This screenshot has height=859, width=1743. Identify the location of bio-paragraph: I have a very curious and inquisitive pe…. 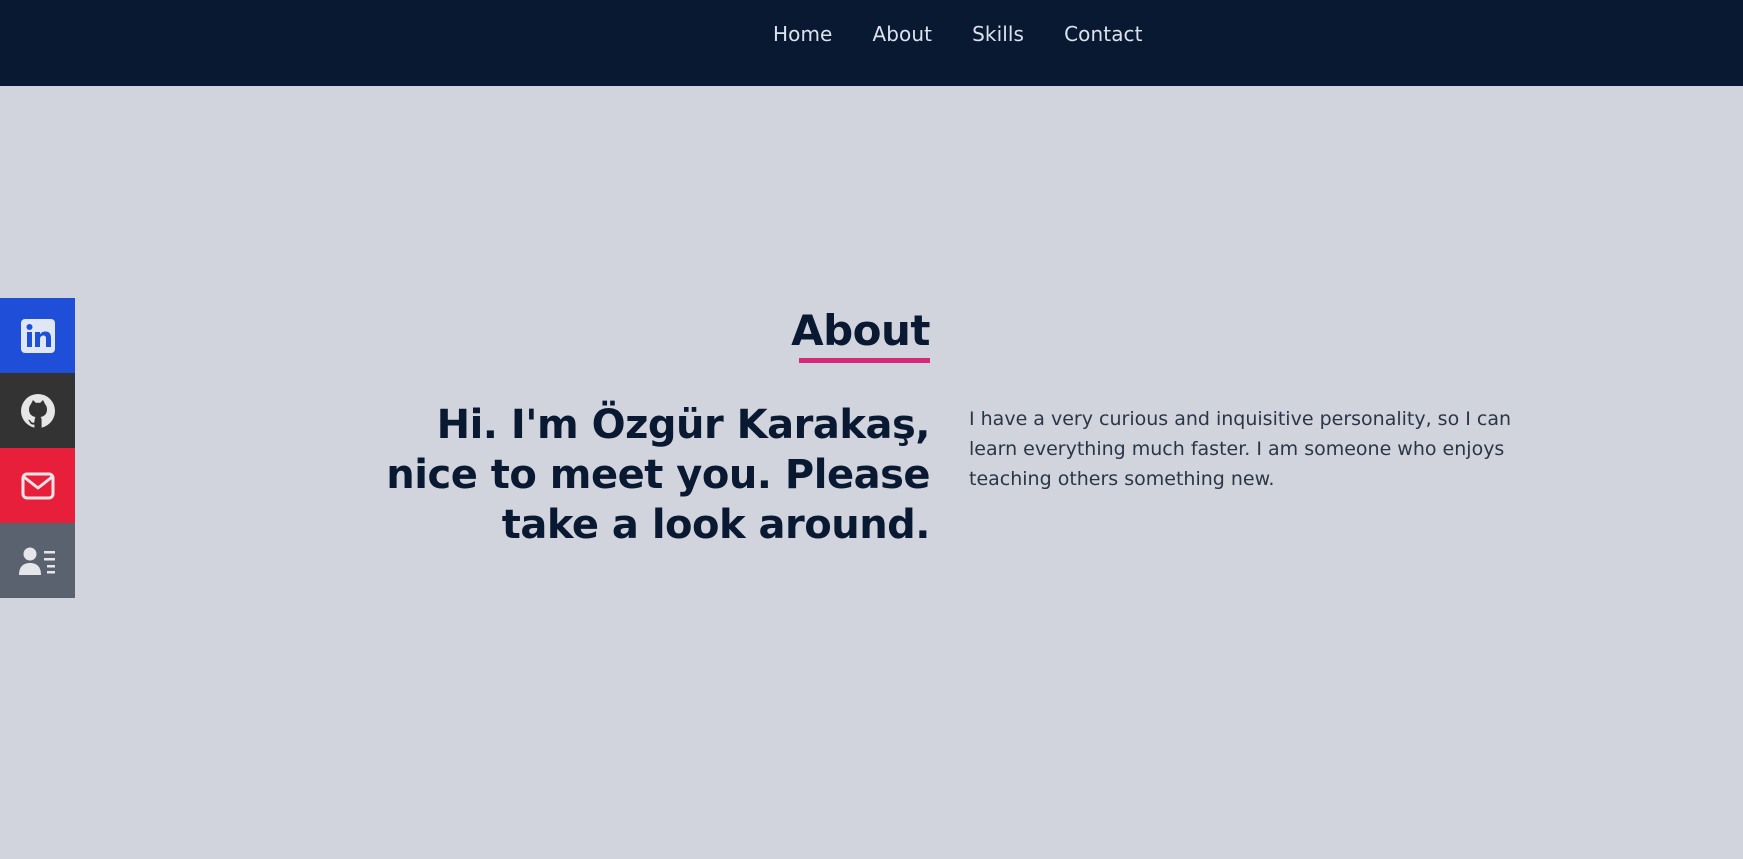
(1240, 449).